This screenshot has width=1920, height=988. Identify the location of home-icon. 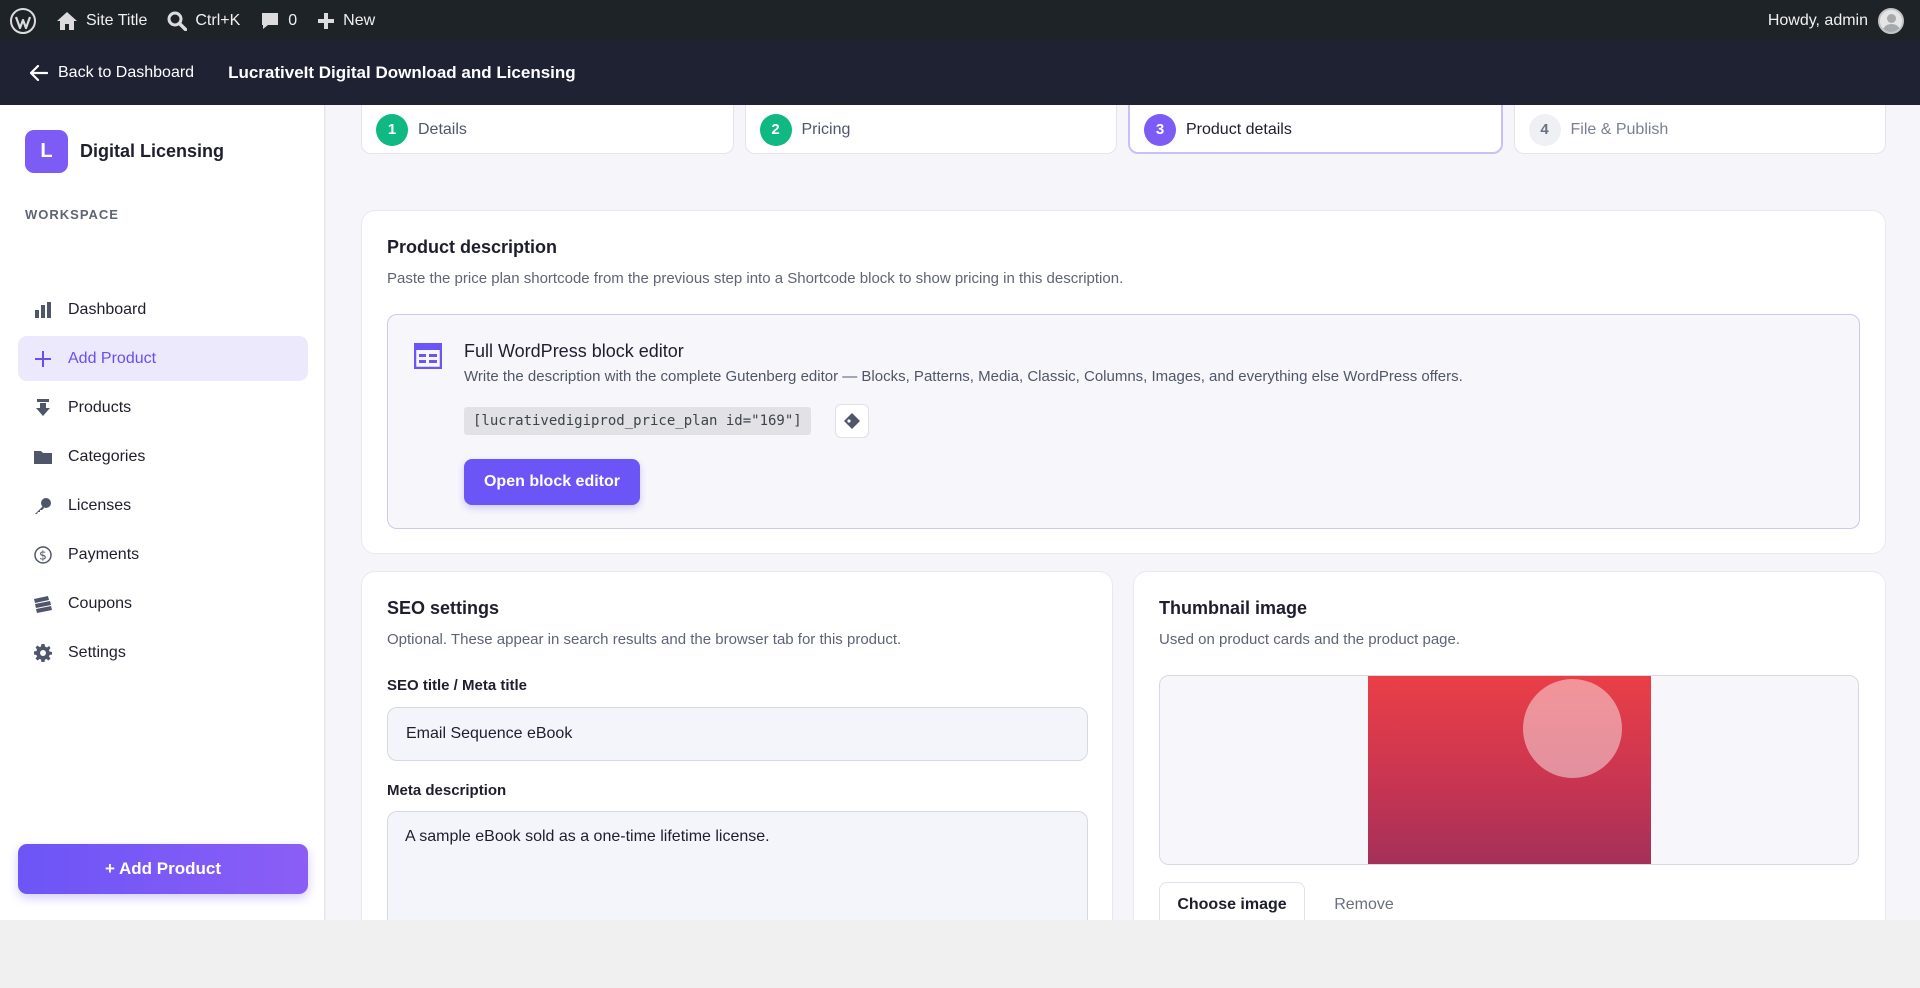
(67, 20).